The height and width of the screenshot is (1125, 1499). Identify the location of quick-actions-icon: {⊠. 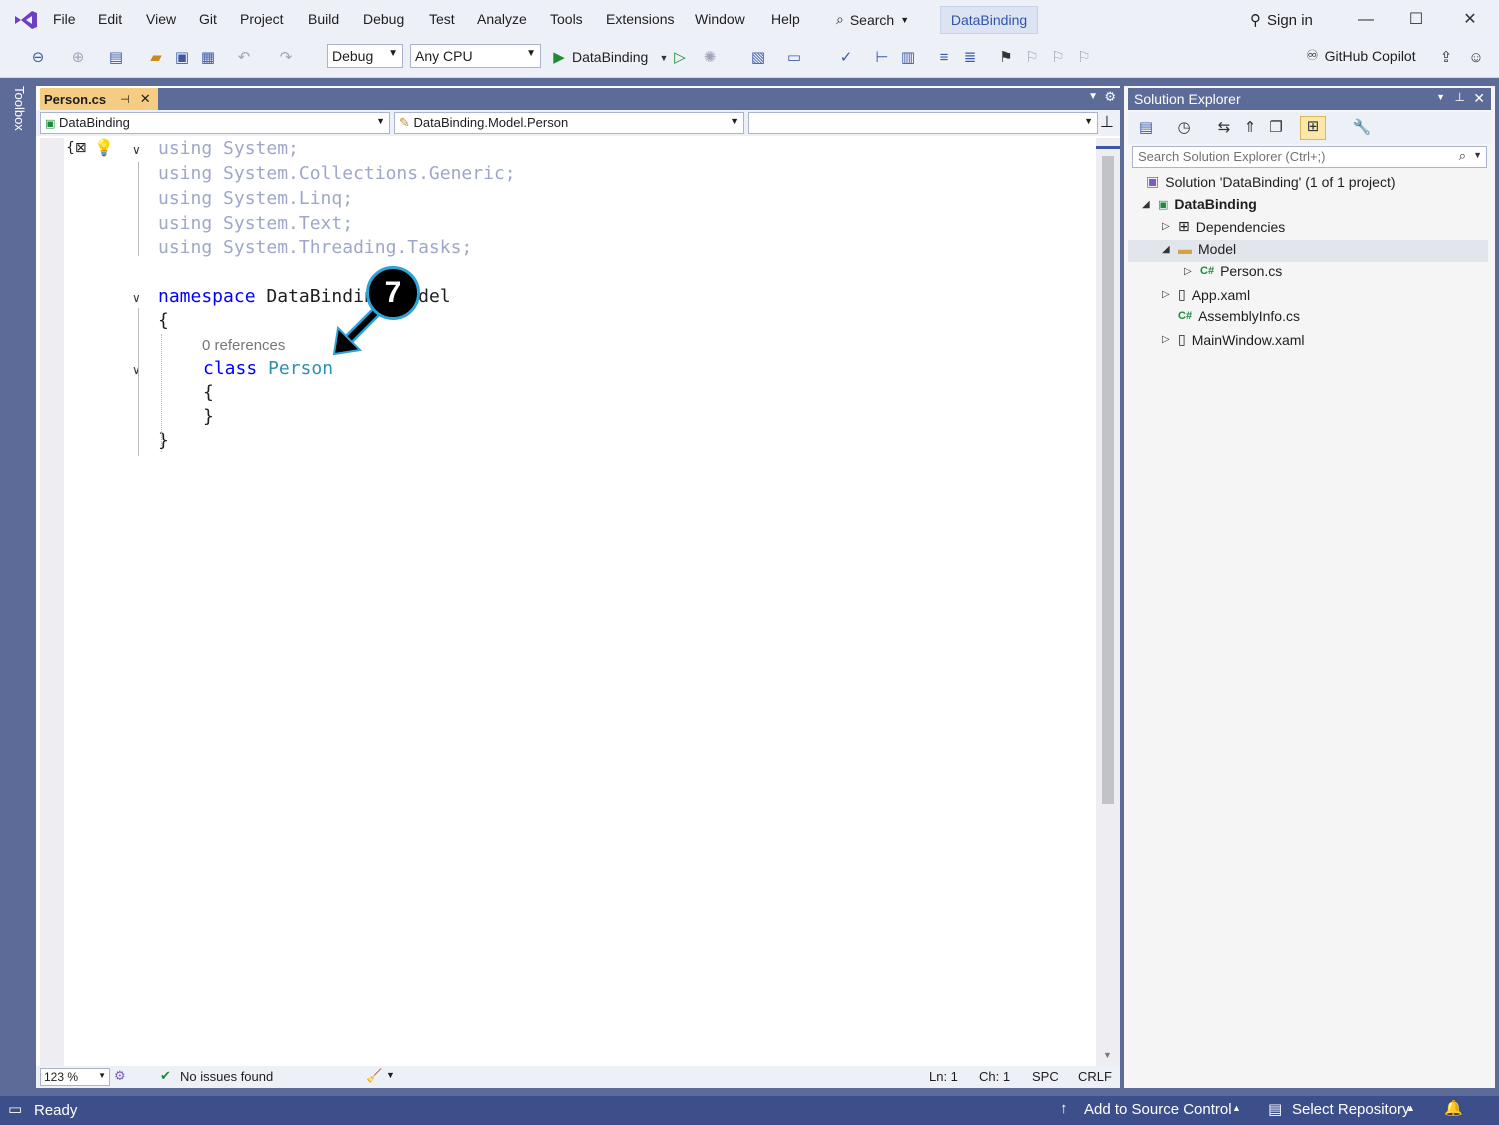
(76, 148).